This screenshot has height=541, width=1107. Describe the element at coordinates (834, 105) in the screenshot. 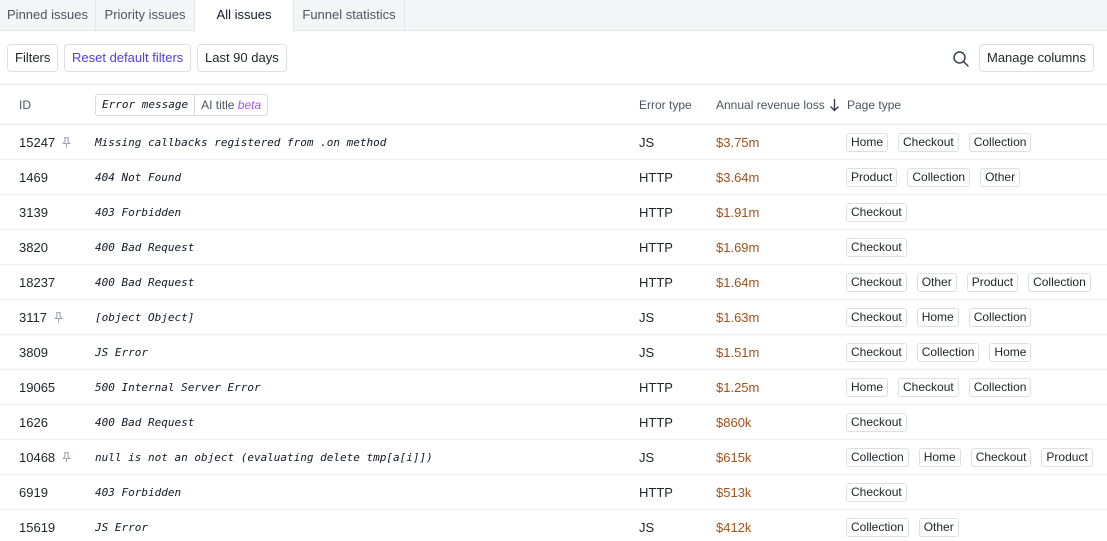

I see `arrow-down-icon` at that location.